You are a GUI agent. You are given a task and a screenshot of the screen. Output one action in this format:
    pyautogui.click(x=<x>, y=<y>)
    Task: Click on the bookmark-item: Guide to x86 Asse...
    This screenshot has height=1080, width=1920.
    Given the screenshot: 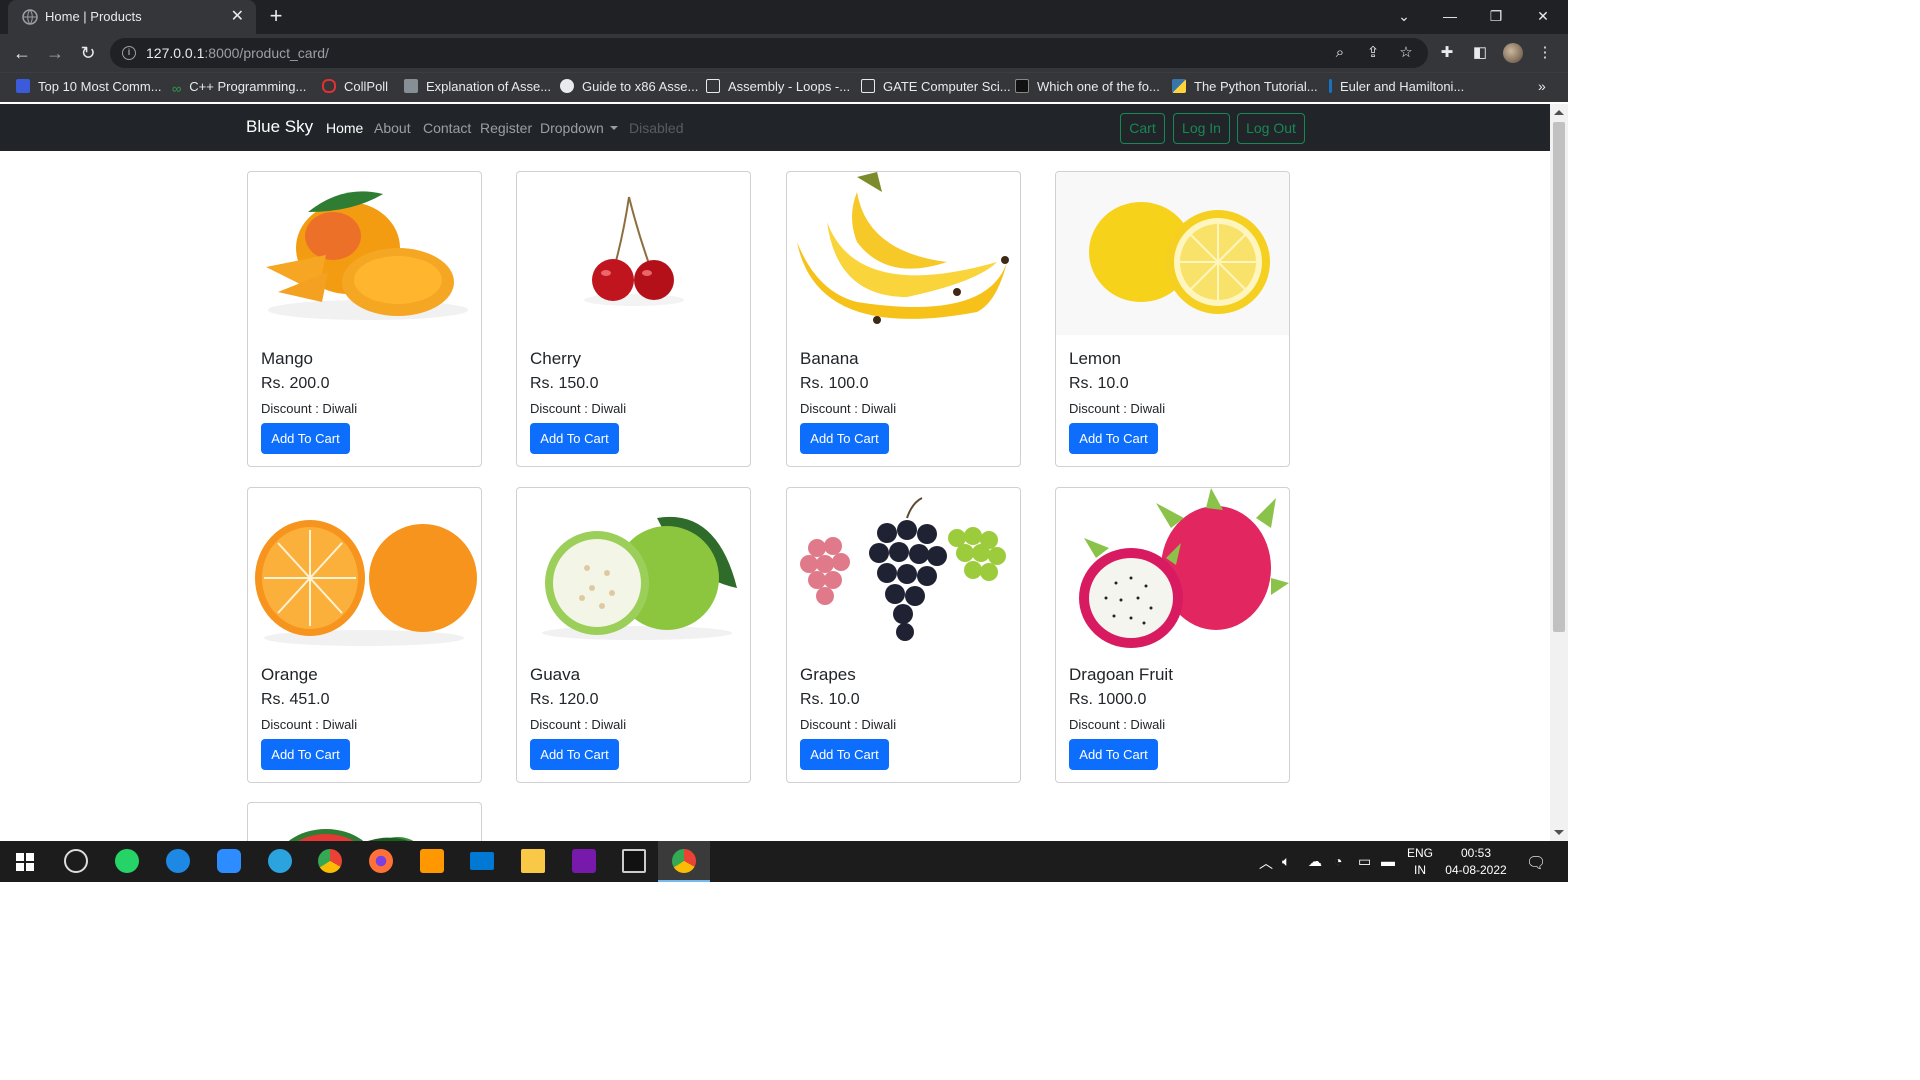 What is the action you would take?
    pyautogui.click(x=629, y=88)
    